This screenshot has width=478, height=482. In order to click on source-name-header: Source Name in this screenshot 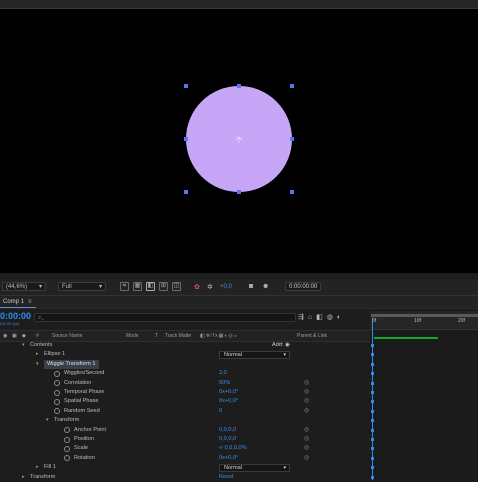, I will do `click(67, 336)`.